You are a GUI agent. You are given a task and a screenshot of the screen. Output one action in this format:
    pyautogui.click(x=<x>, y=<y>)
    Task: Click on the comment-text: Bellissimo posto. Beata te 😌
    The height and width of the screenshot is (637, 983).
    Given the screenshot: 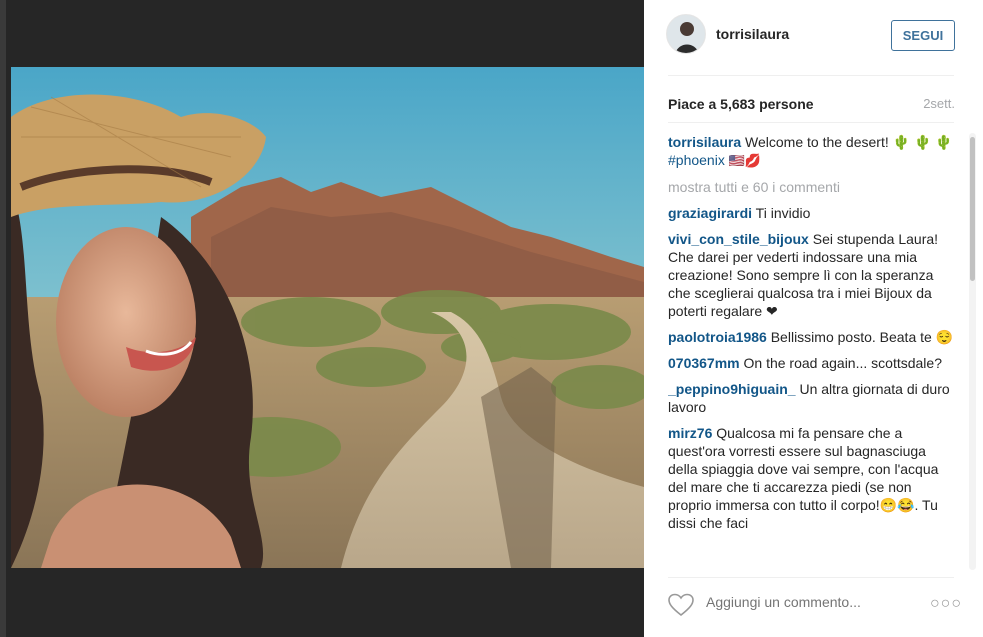 What is the action you would take?
    pyautogui.click(x=862, y=337)
    